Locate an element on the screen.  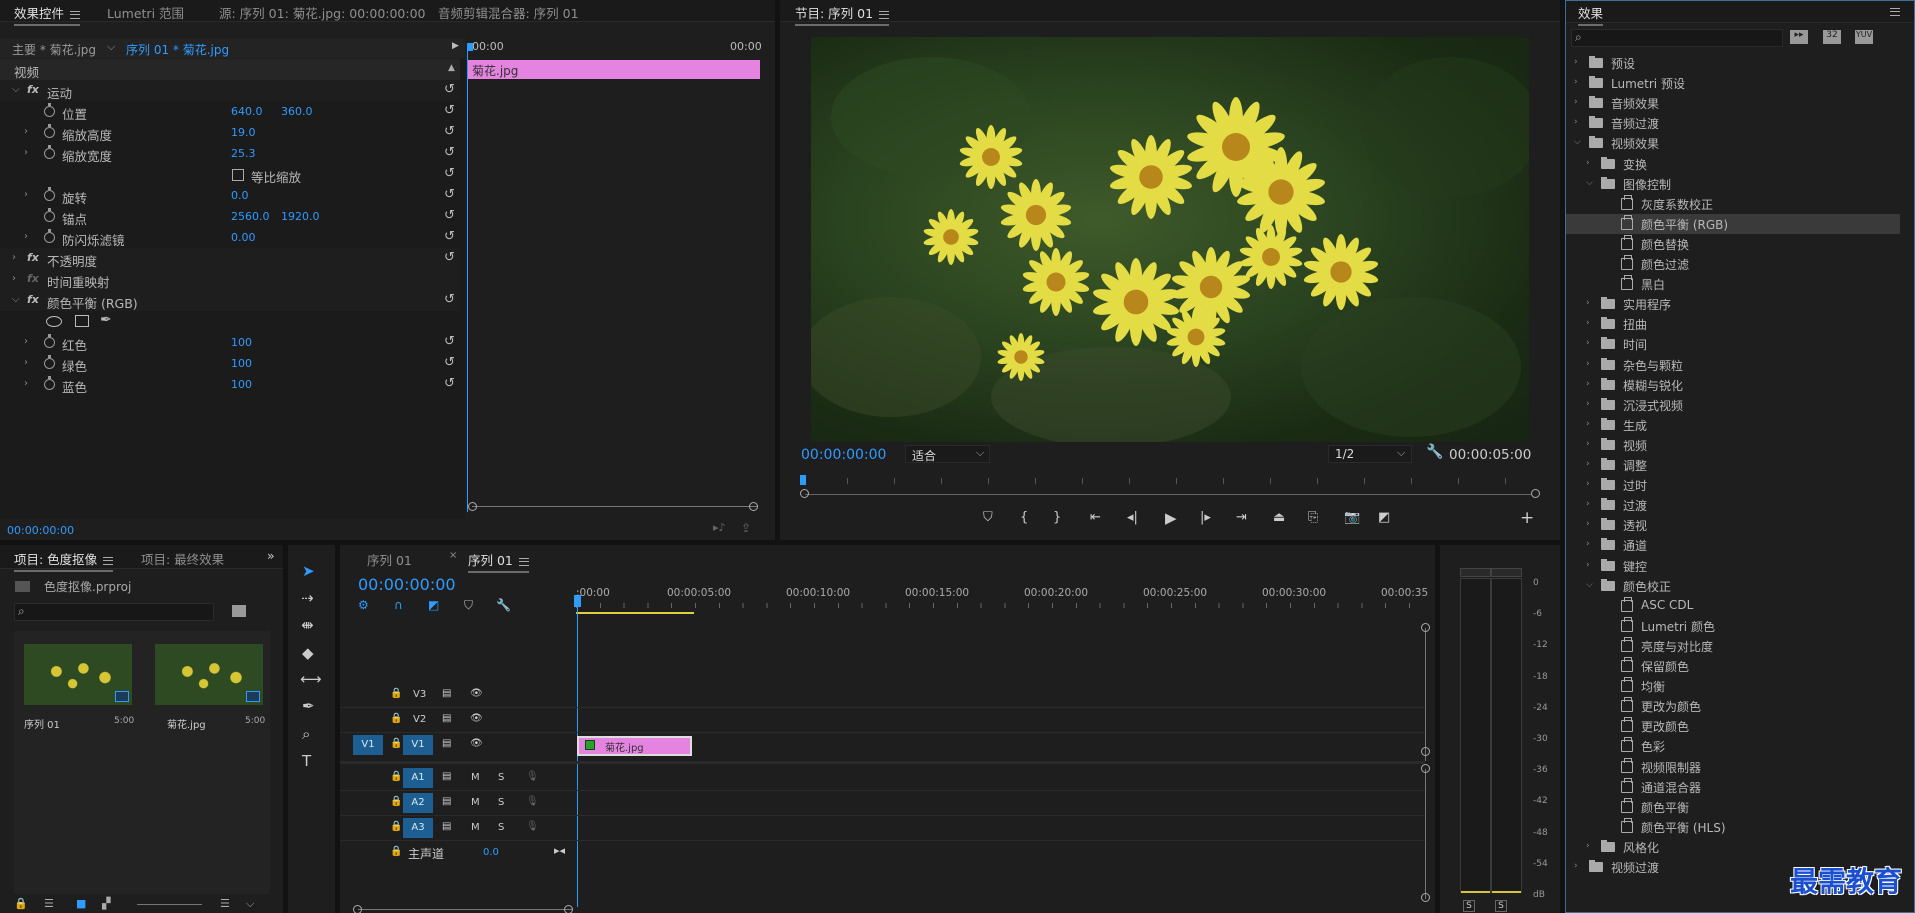
scale-height-value: 19.0 is located at coordinates (243, 132).